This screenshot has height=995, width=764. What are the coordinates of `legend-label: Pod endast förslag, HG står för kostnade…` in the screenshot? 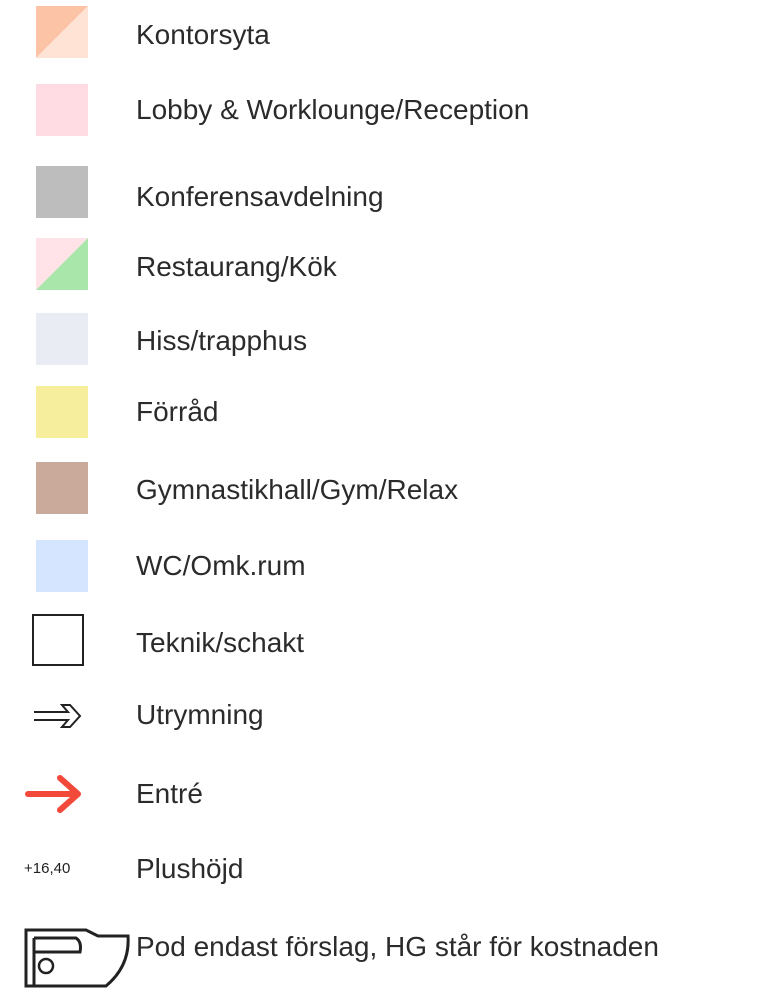 It's located at (397, 946).